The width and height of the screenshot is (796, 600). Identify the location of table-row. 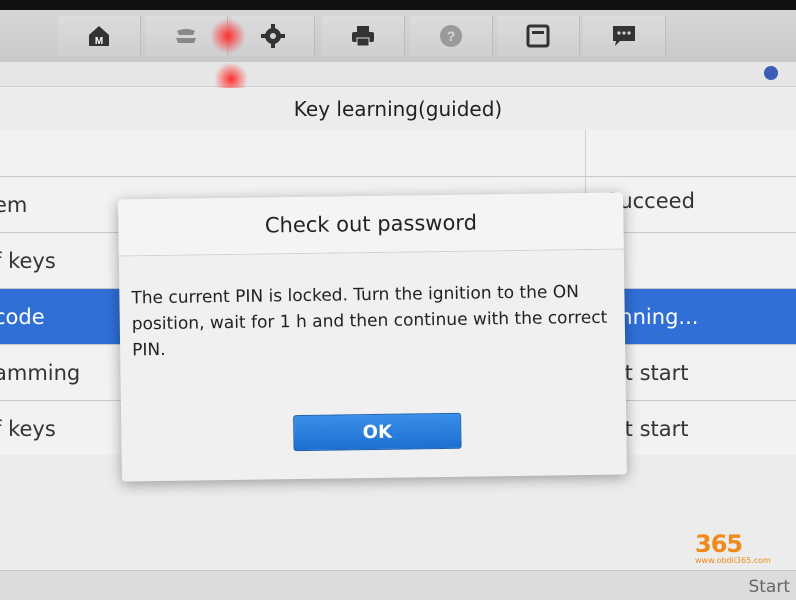
(398, 153).